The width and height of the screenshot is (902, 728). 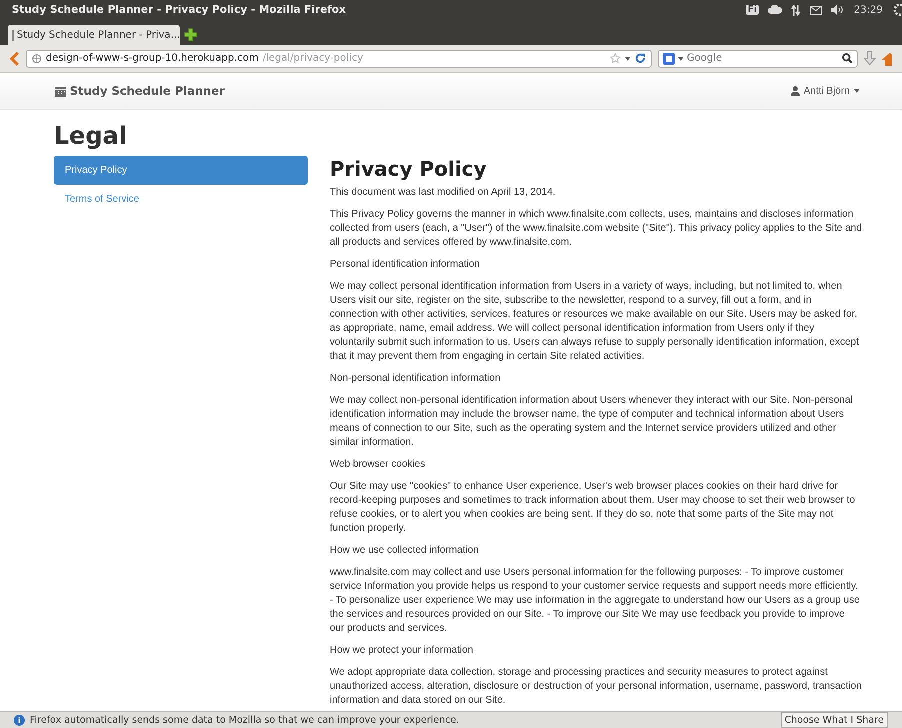 What do you see at coordinates (753, 10) in the screenshot?
I see `keyboard-indicator: Fi` at bounding box center [753, 10].